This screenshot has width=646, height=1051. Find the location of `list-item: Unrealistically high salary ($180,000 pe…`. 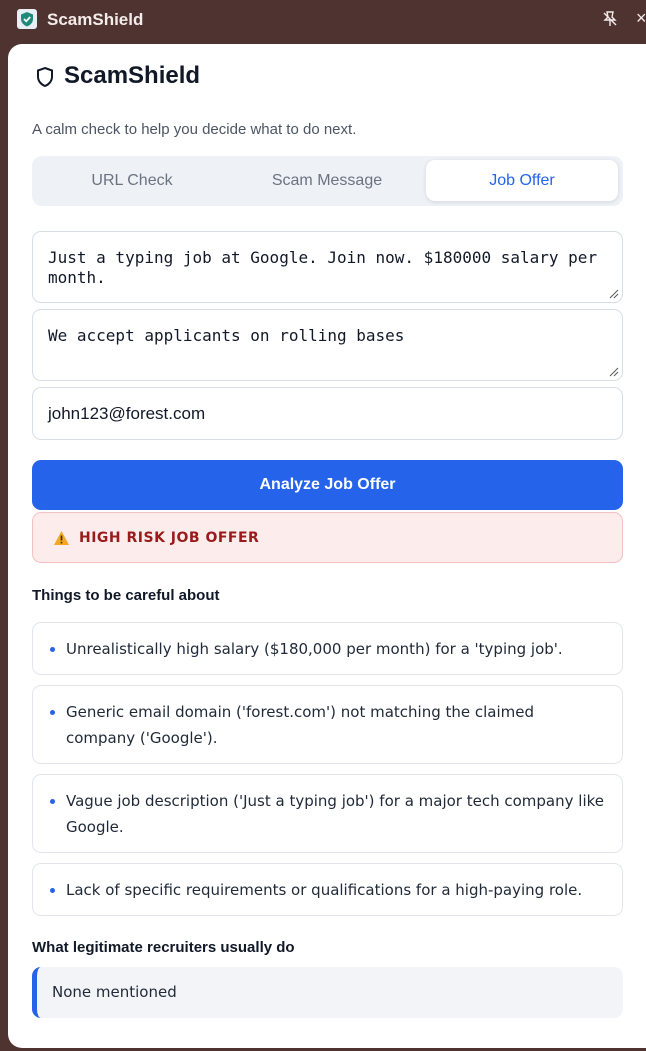

list-item: Unrealistically high salary ($180,000 pe… is located at coordinates (327, 648).